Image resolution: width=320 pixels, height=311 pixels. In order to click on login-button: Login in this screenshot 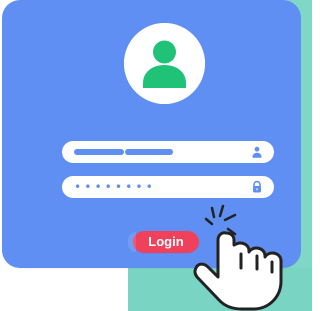, I will do `click(163, 242)`.